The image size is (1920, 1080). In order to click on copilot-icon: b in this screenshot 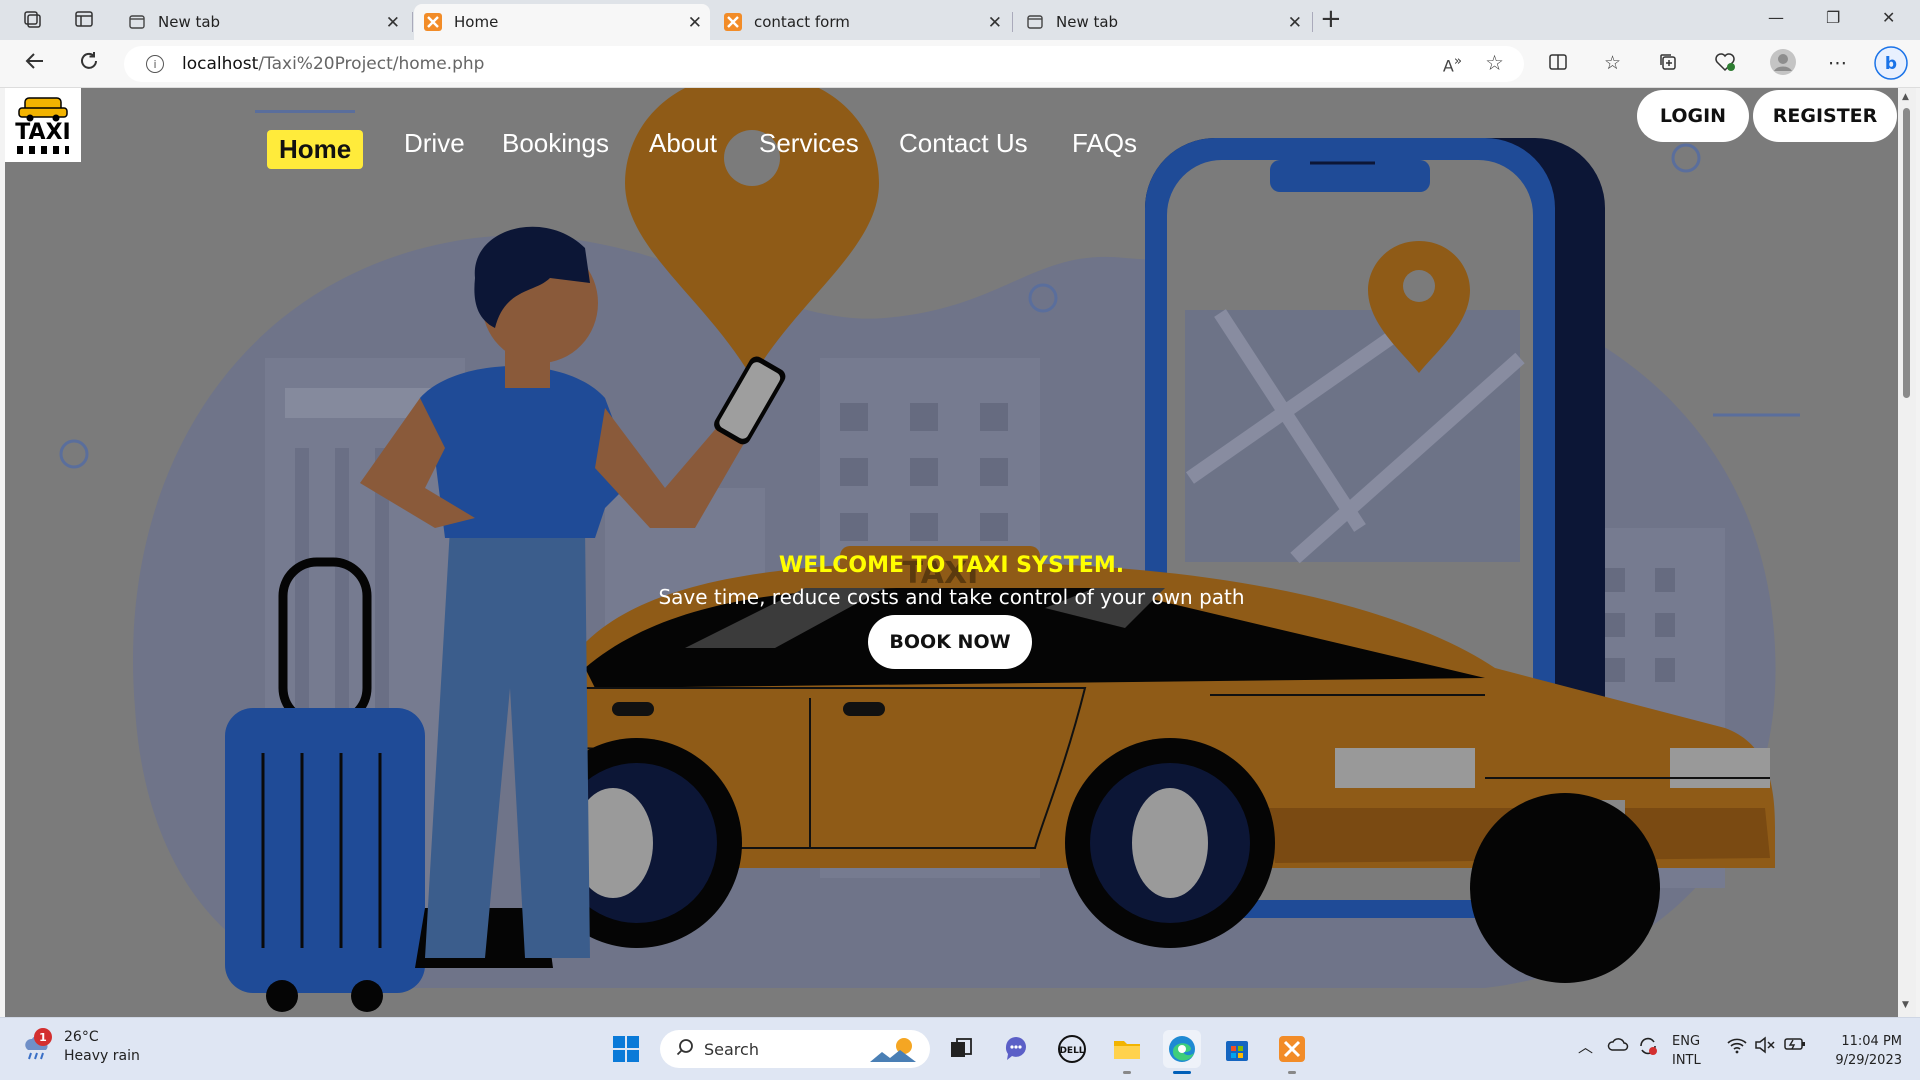, I will do `click(1891, 65)`.